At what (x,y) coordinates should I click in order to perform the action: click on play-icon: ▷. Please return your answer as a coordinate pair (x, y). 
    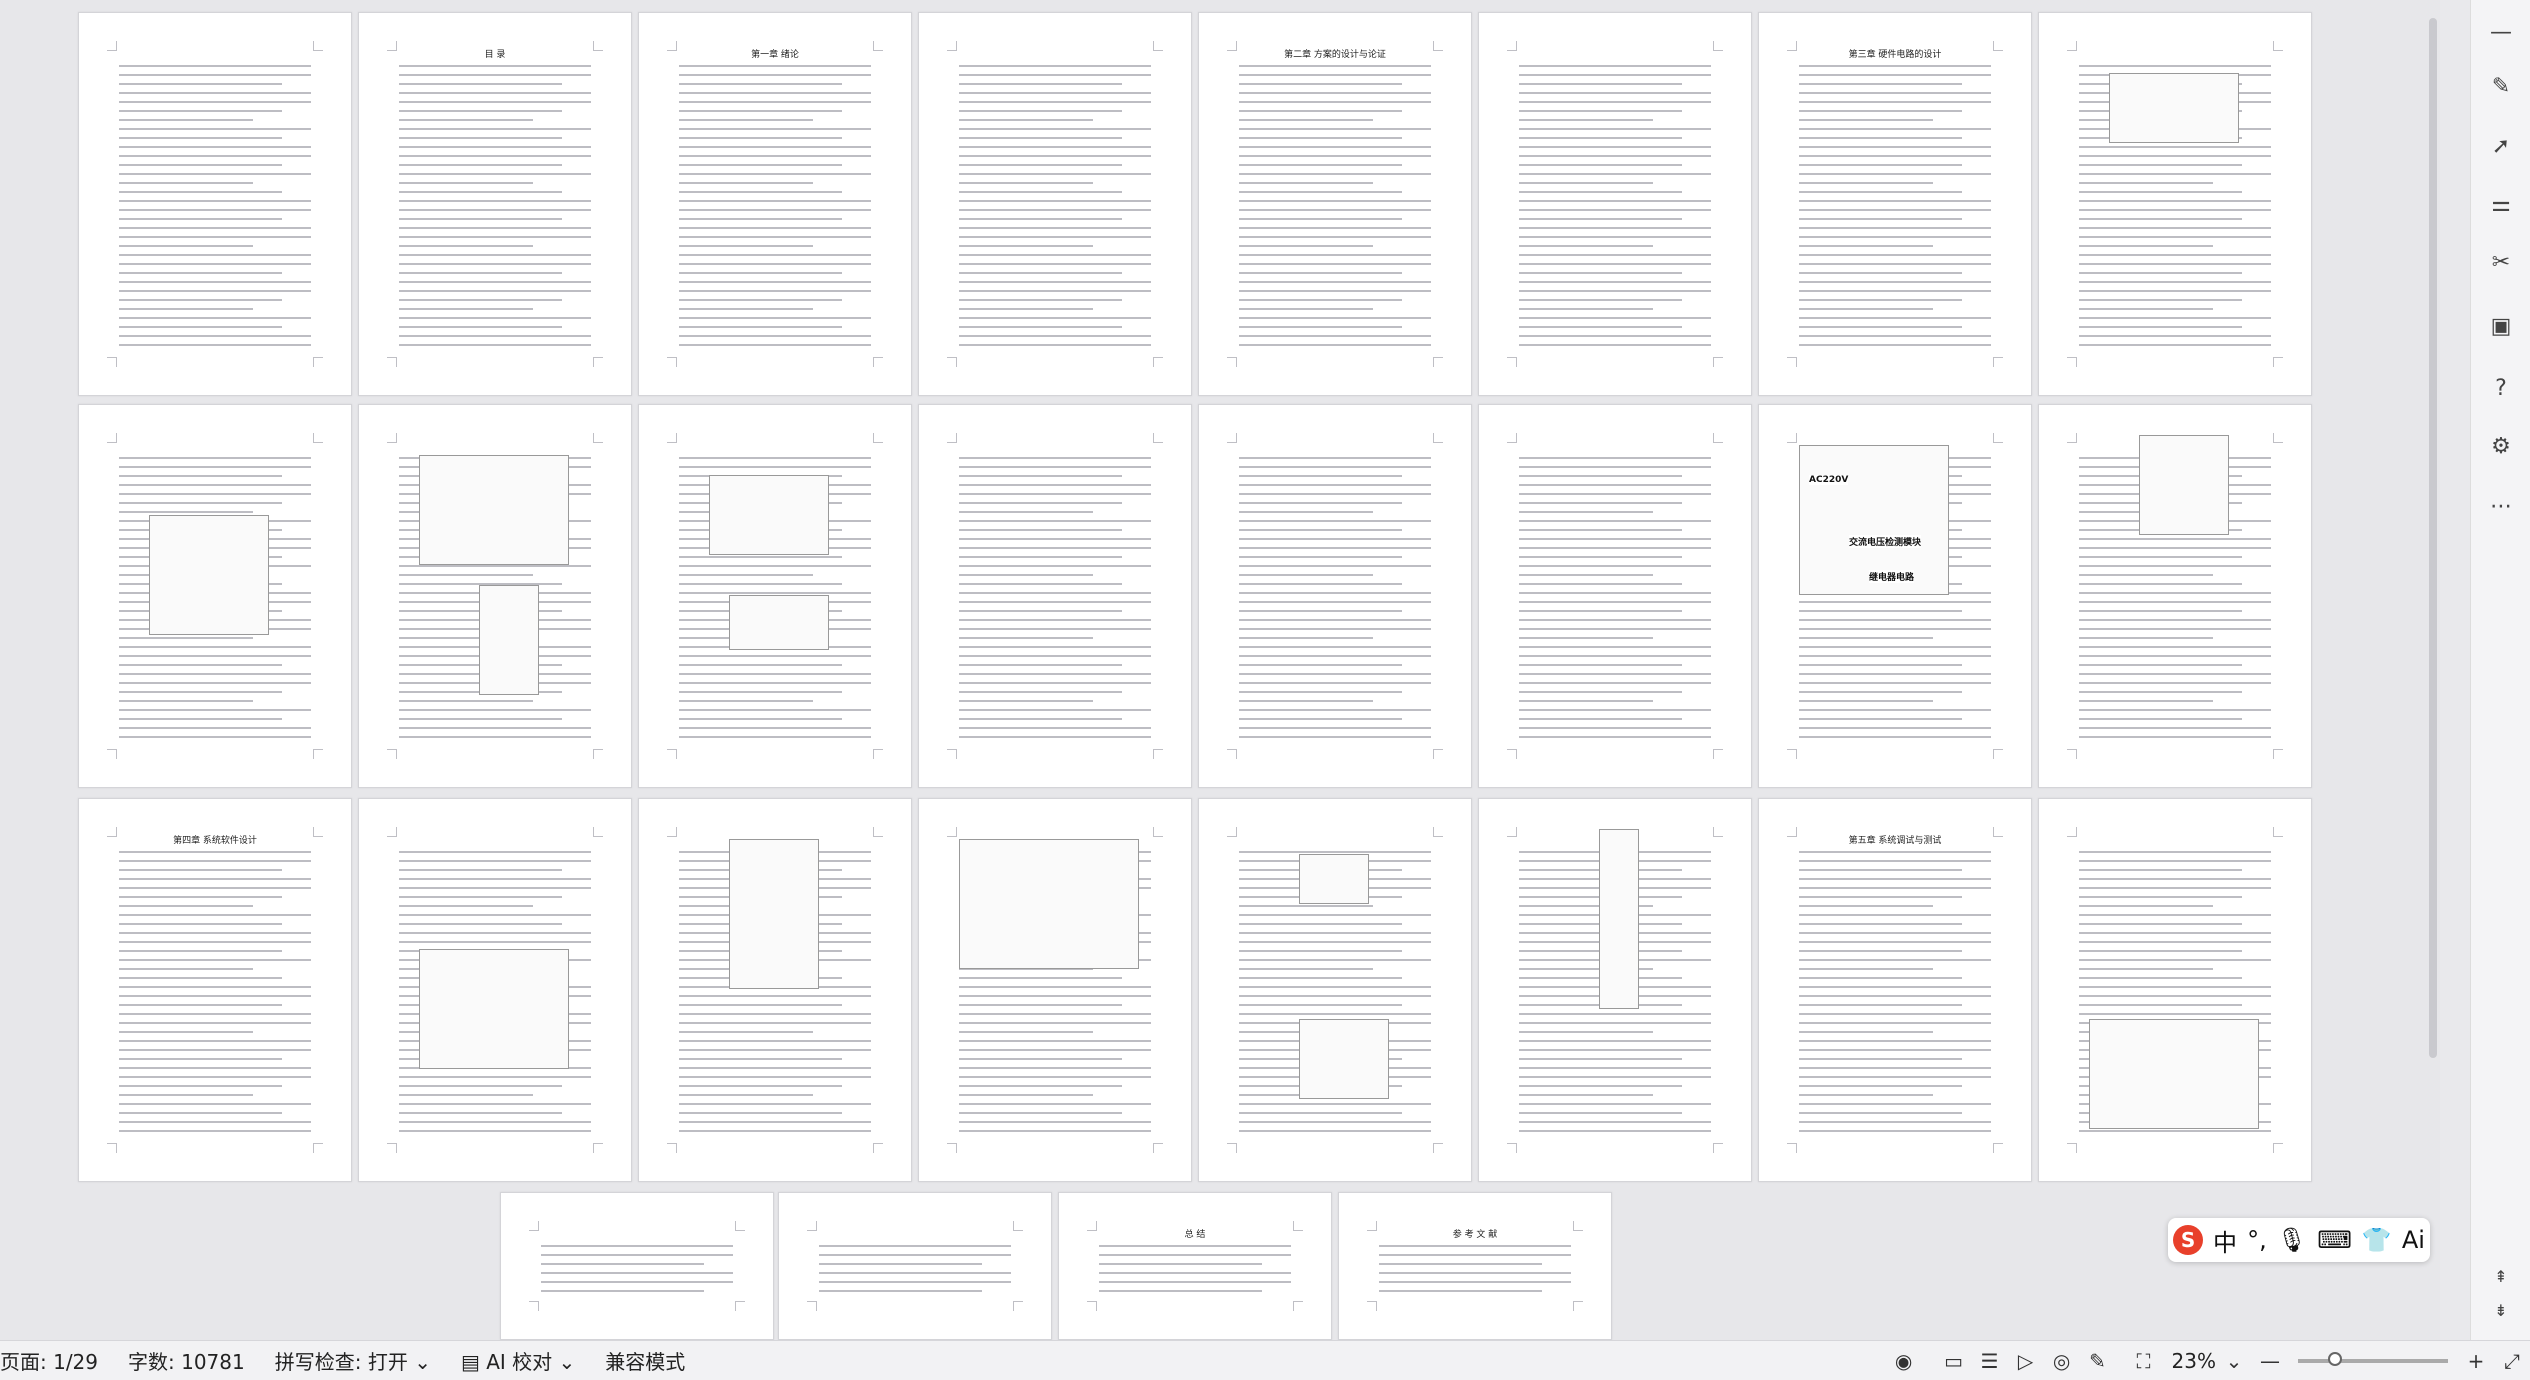
    Looking at the image, I should click on (2026, 1360).